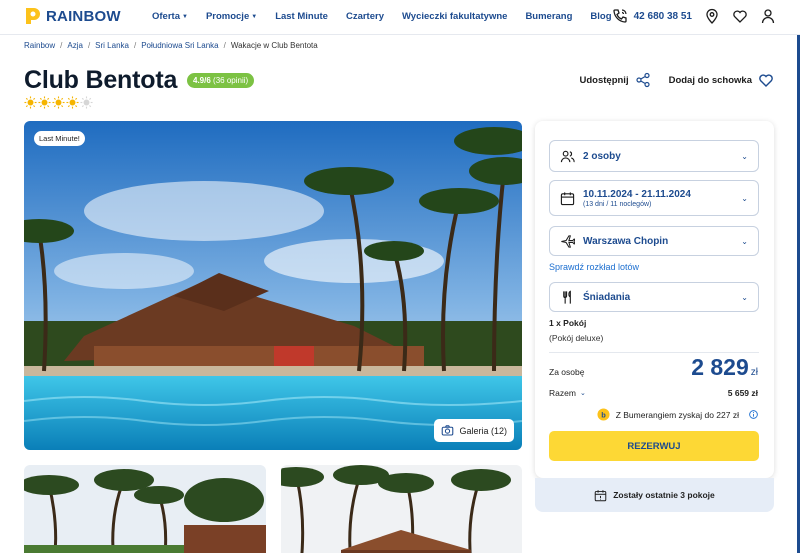 This screenshot has width=800, height=553. I want to click on nav-item-wycieczki: Wycieczki fakultatywne, so click(454, 16).